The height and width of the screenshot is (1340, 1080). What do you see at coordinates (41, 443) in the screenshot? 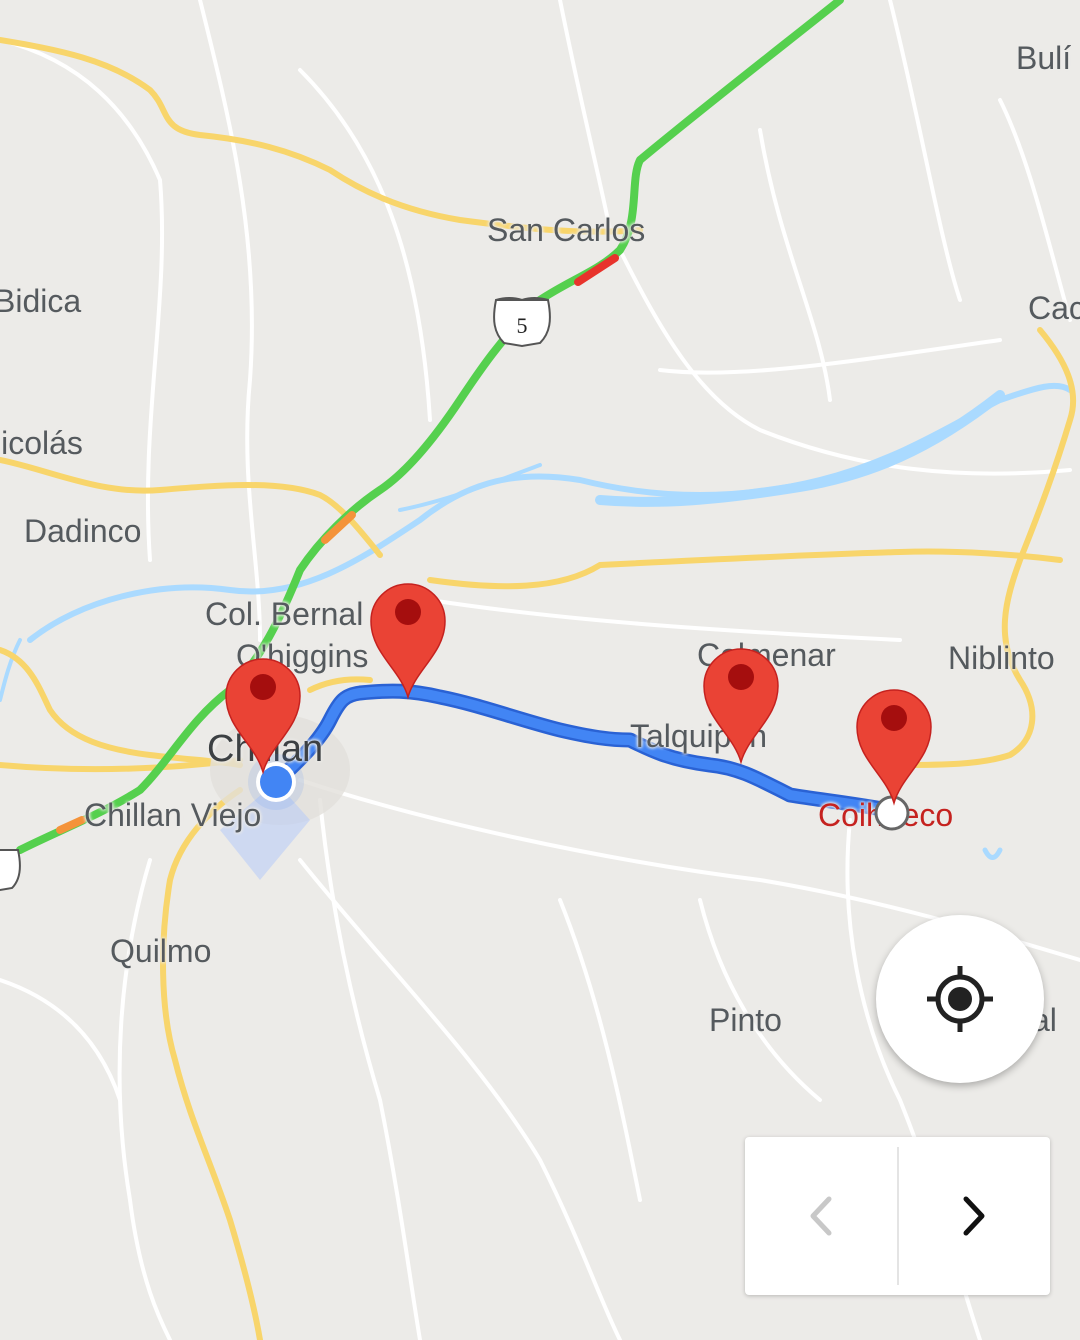
I see `place-label-nicolas: licolás` at bounding box center [41, 443].